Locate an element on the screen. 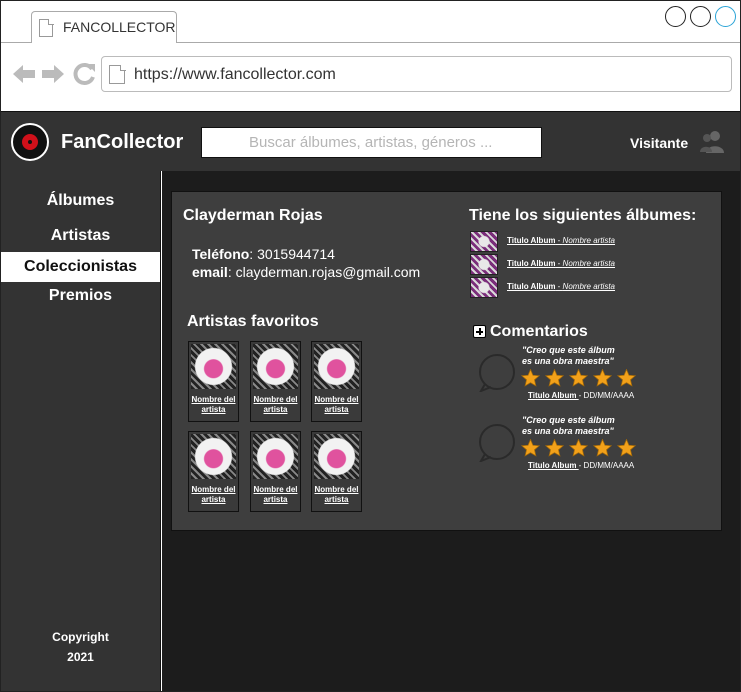 This screenshot has height=692, width=741. app-header: FanCollector Visitante is located at coordinates (370, 141).